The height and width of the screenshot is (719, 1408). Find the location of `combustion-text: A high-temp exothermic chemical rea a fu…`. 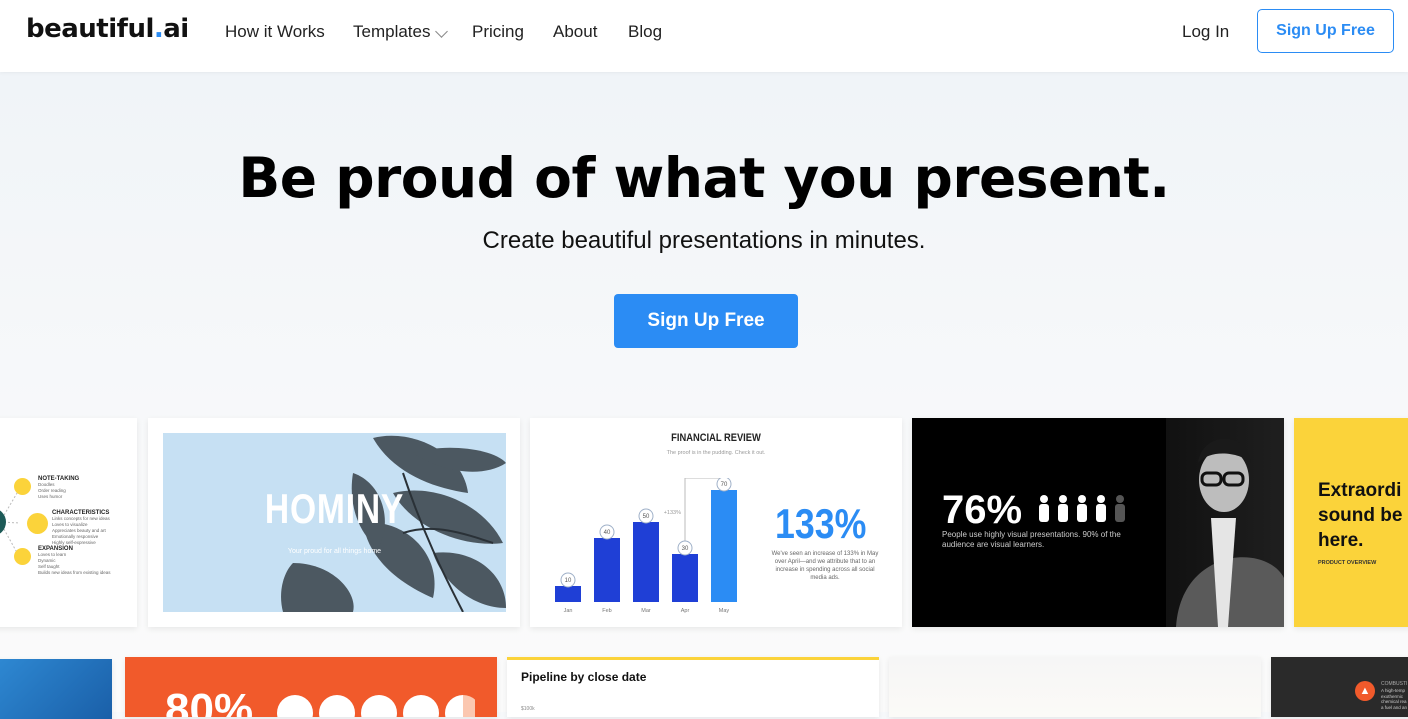

combustion-text: A high-temp exothermic chemical rea a fu… is located at coordinates (1394, 699).